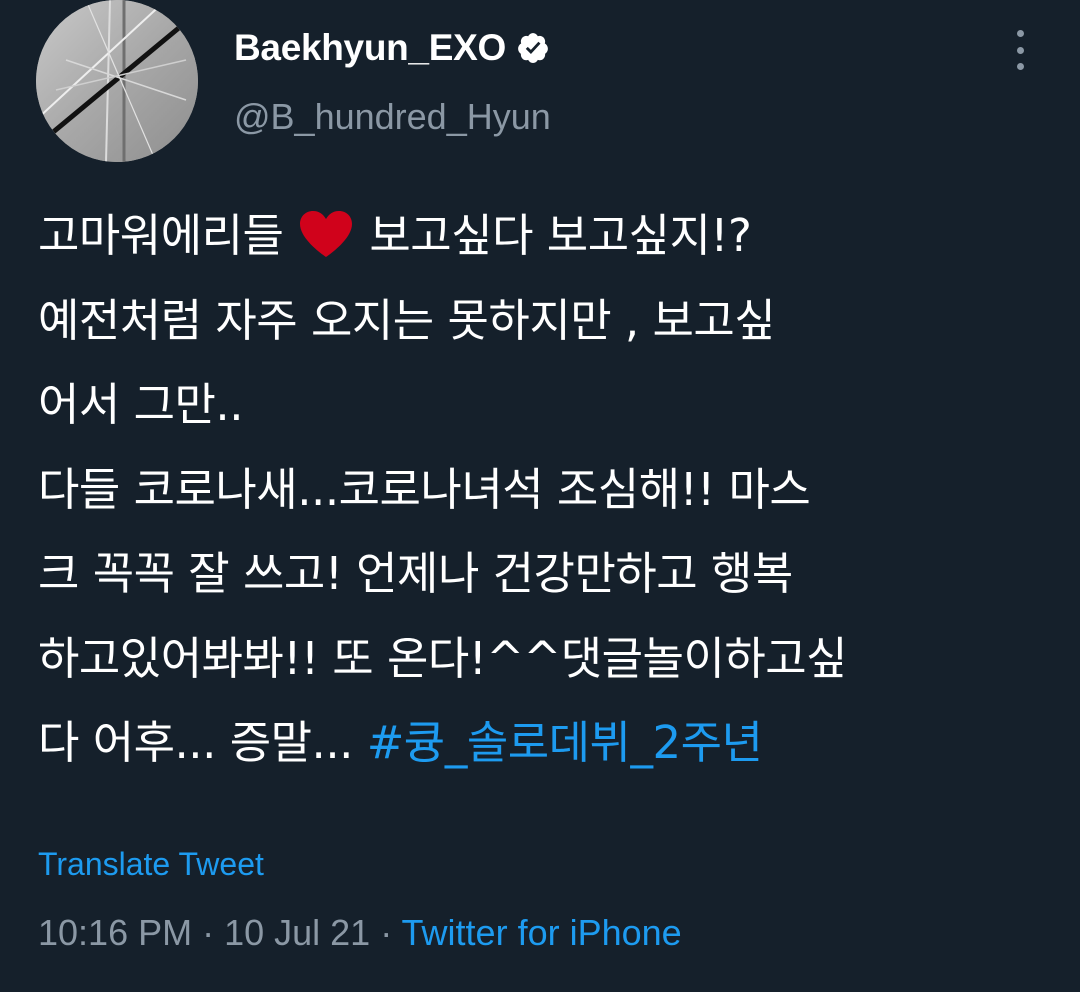  What do you see at coordinates (115, 932) in the screenshot?
I see `tweet-time: 10:16 PM` at bounding box center [115, 932].